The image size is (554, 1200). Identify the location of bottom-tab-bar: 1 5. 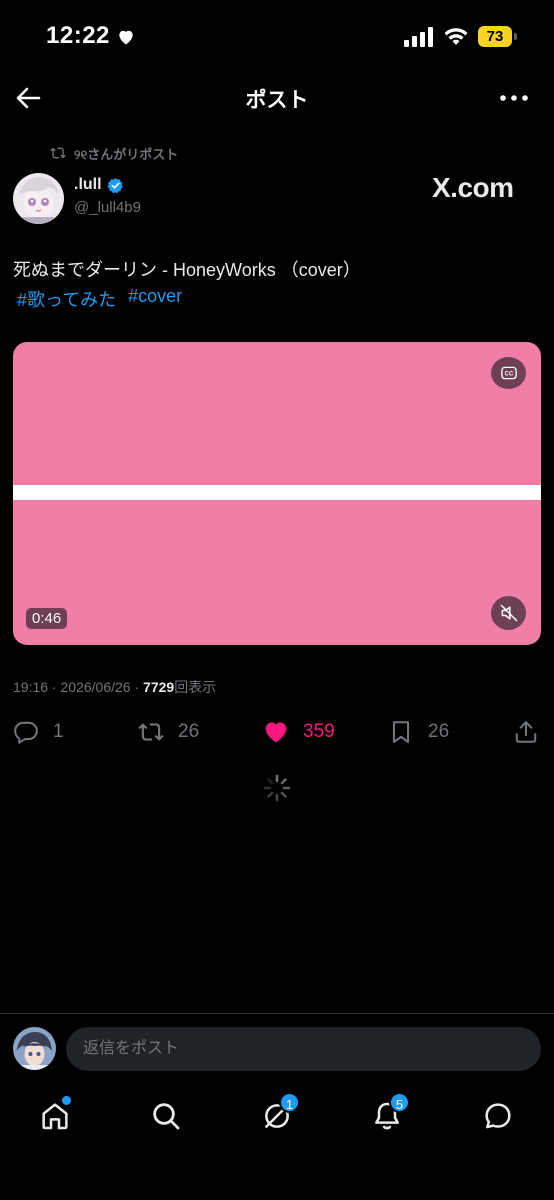
(277, 1118).